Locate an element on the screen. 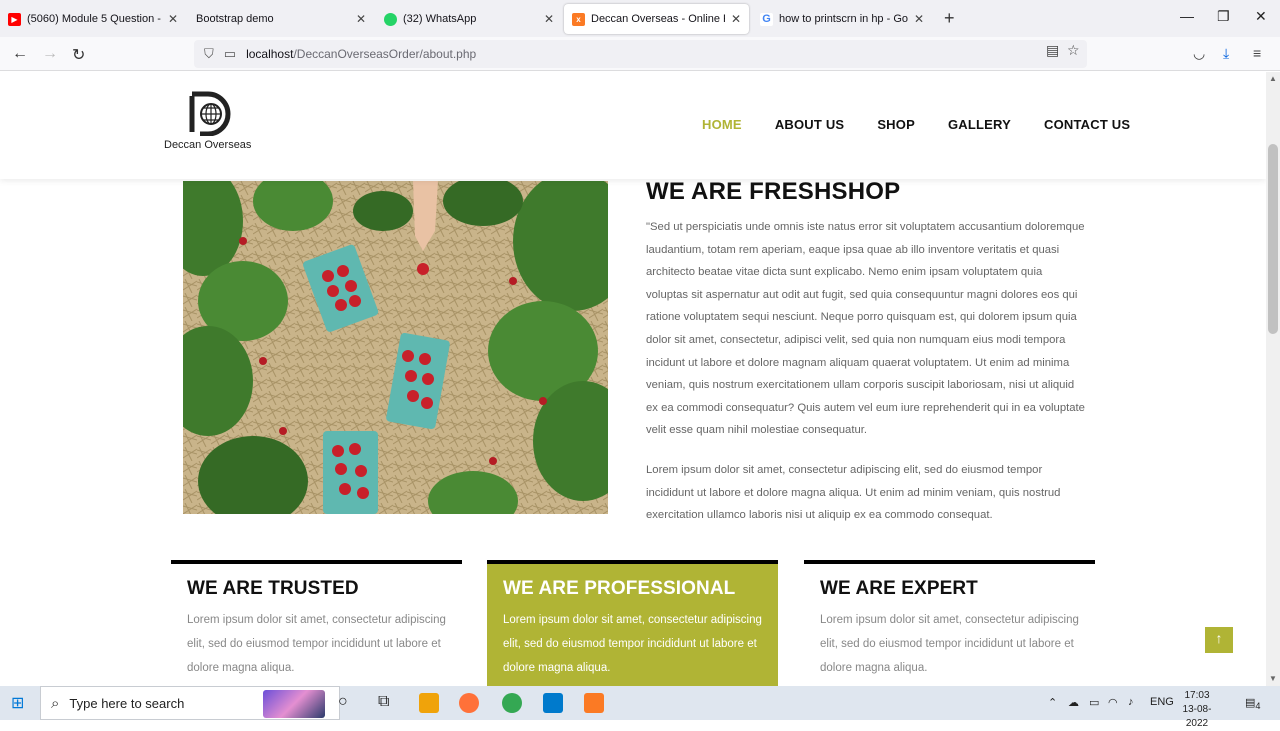 The width and height of the screenshot is (1280, 731). network-sync-icon: ☁ is located at coordinates (1073, 702).